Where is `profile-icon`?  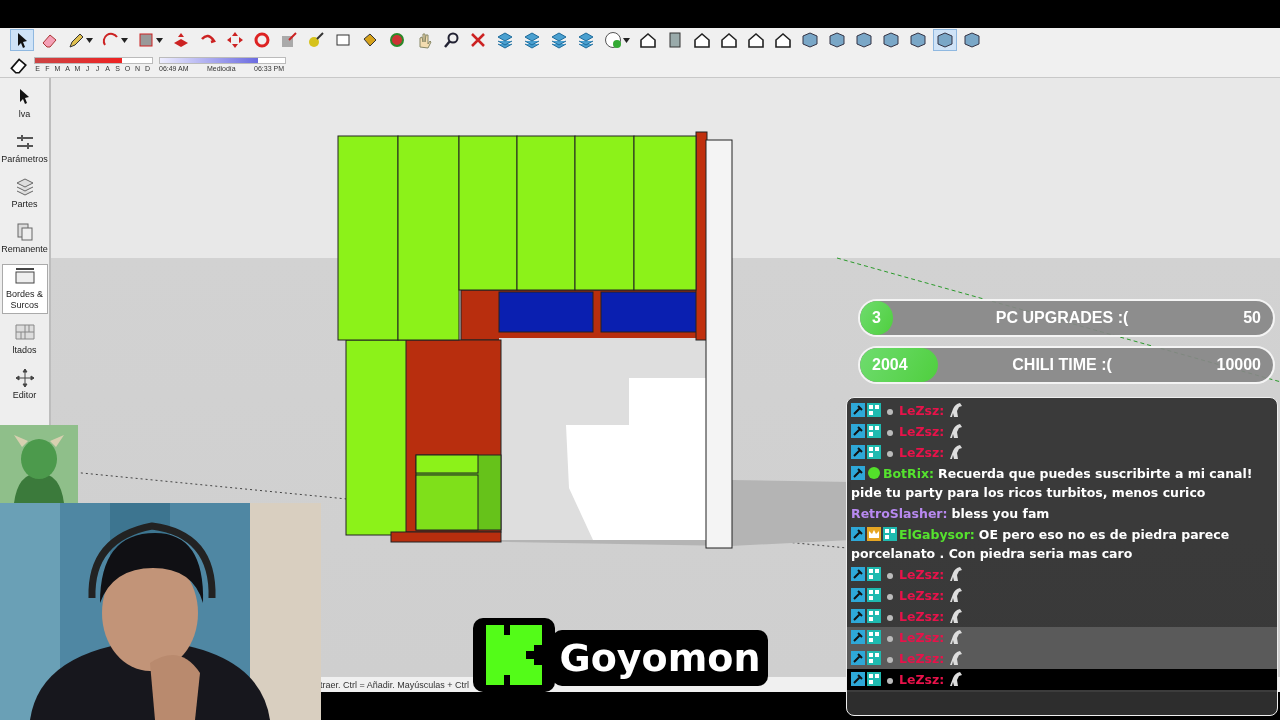 profile-icon is located at coordinates (613, 40).